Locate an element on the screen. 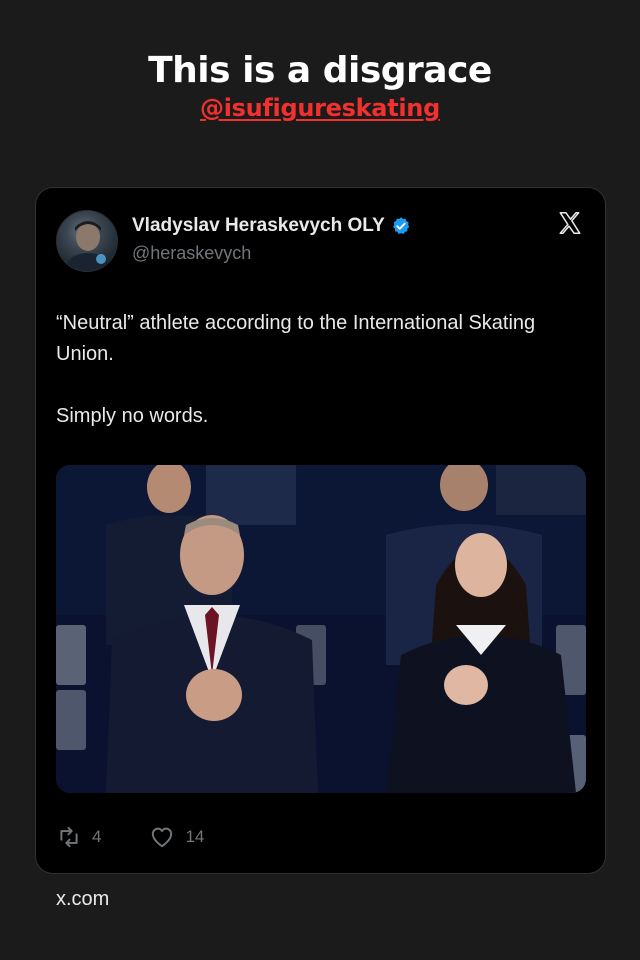 This screenshot has width=640, height=960. tweet-actions: 4 14 is located at coordinates (130, 837).